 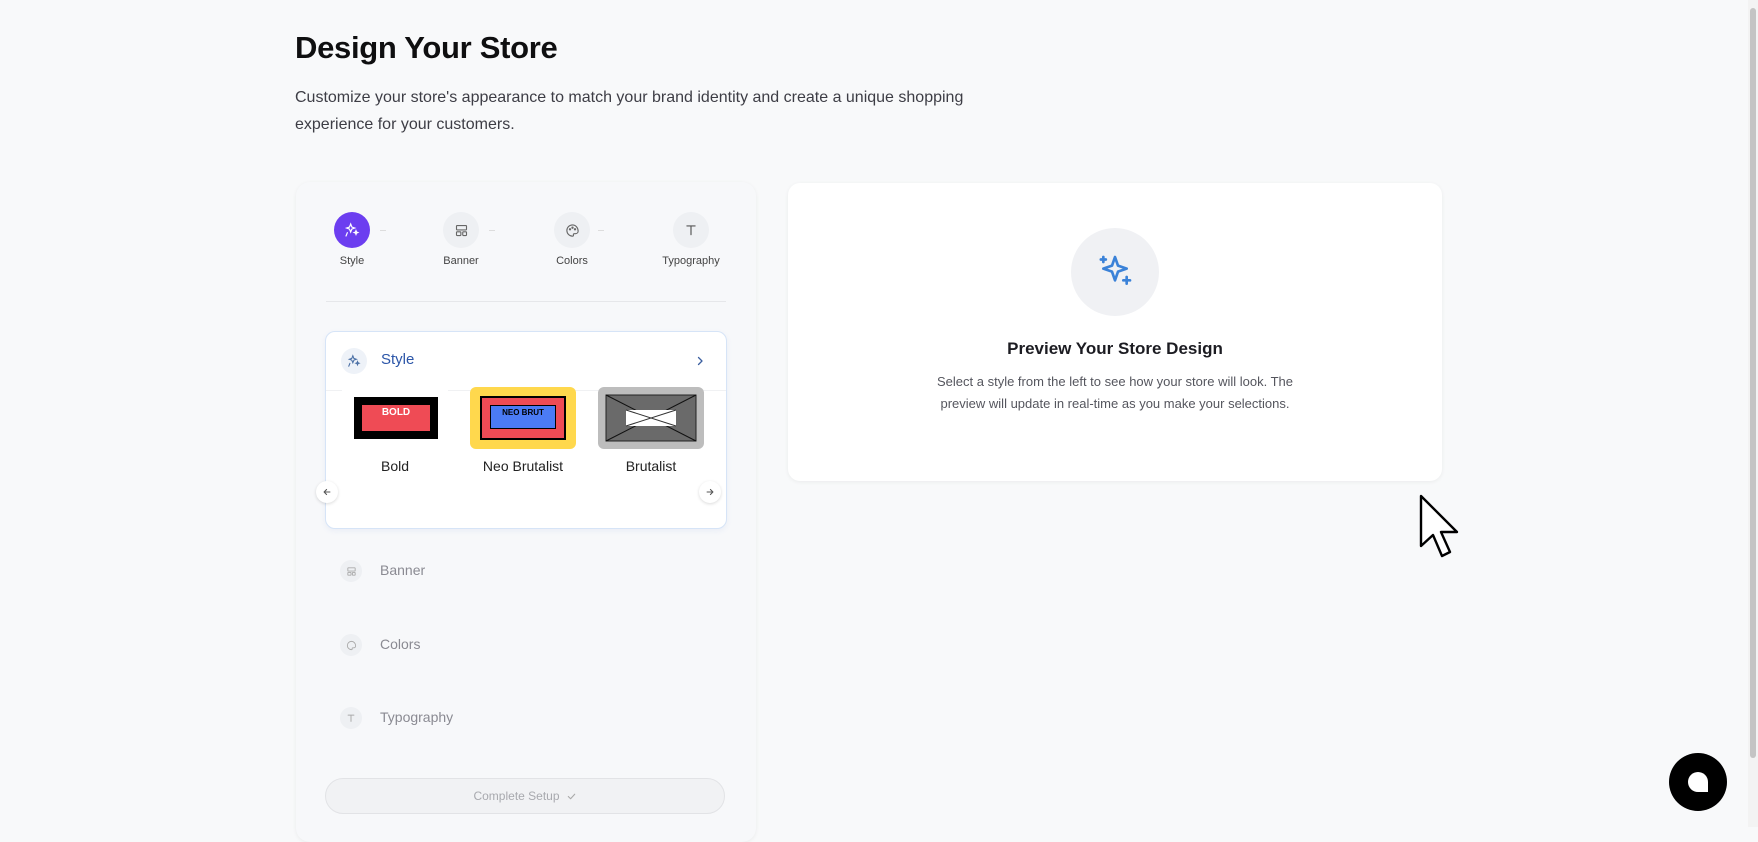 What do you see at coordinates (525, 718) in the screenshot?
I see `section-typography: Typography` at bounding box center [525, 718].